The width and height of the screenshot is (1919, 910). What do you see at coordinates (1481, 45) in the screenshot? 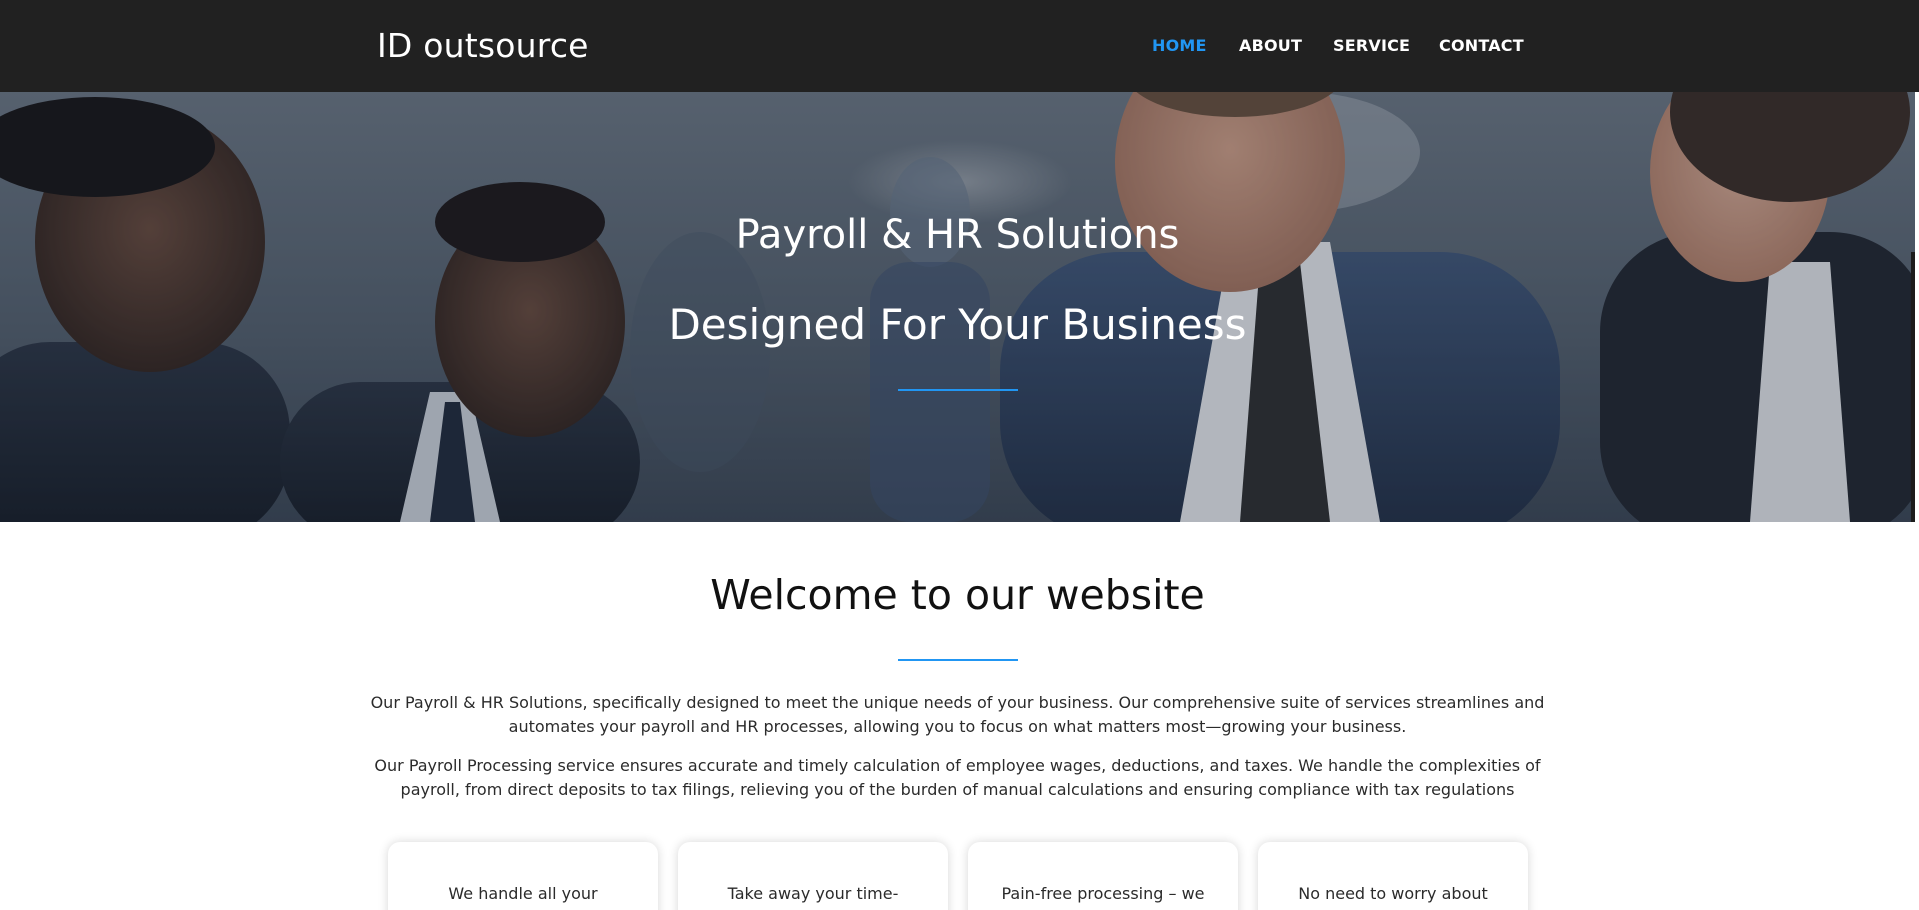
I see `nav-link-contact: CONTACT` at bounding box center [1481, 45].